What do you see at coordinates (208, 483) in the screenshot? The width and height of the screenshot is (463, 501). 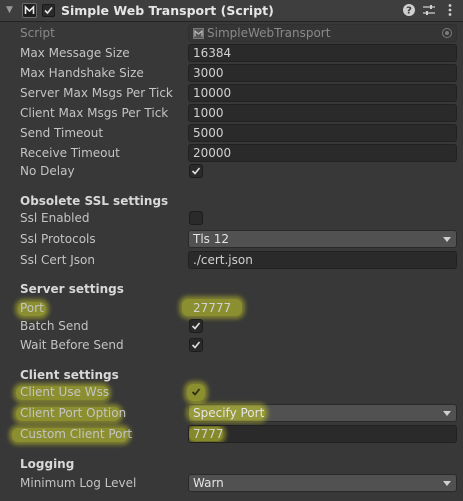 I see `minimum-log-level-value: Warn` at bounding box center [208, 483].